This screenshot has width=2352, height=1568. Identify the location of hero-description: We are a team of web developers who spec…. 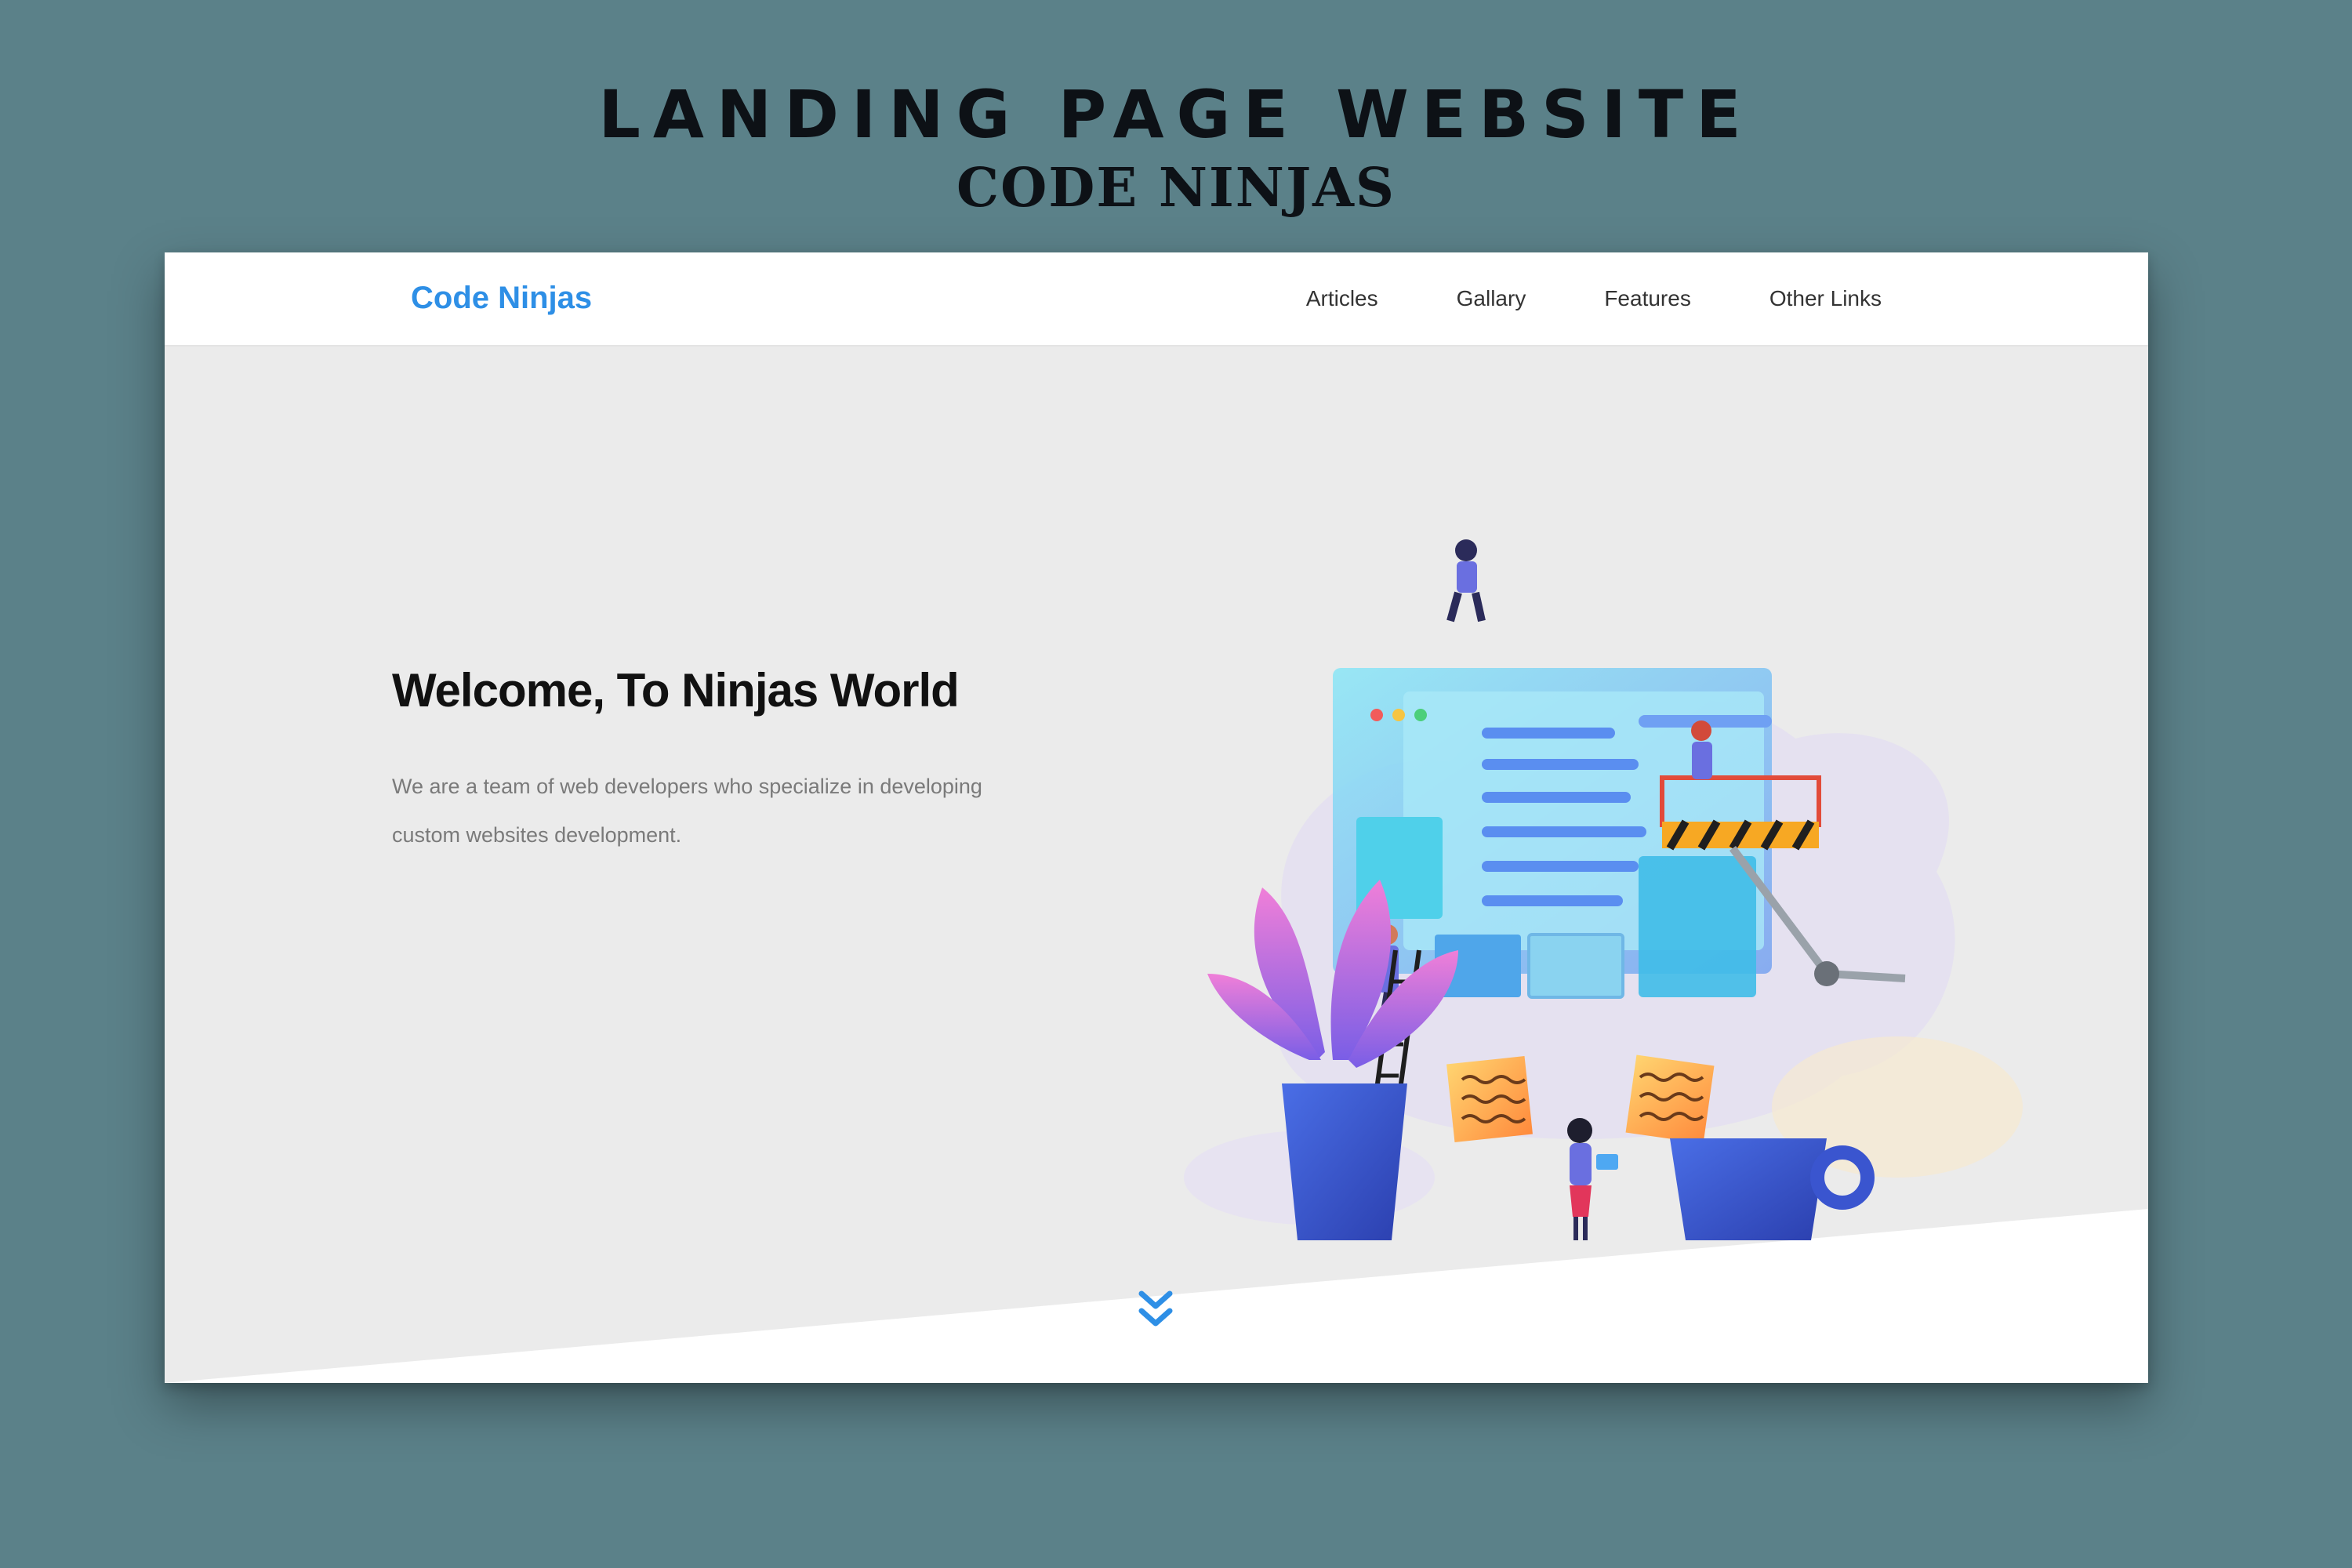
(687, 811).